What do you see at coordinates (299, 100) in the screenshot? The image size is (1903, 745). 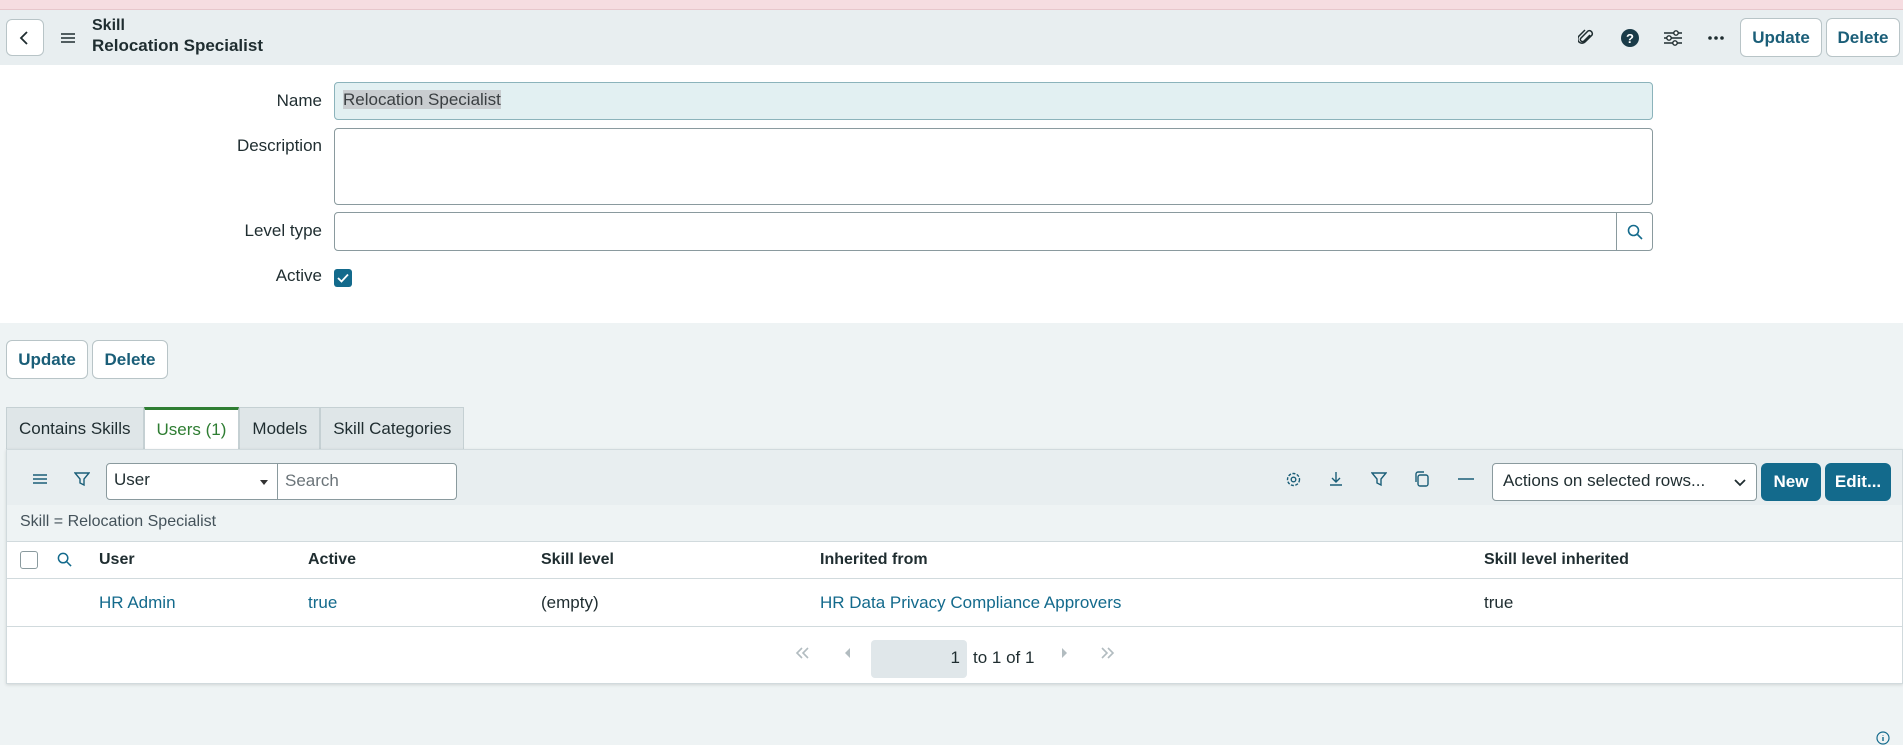 I see `name-label: Name` at bounding box center [299, 100].